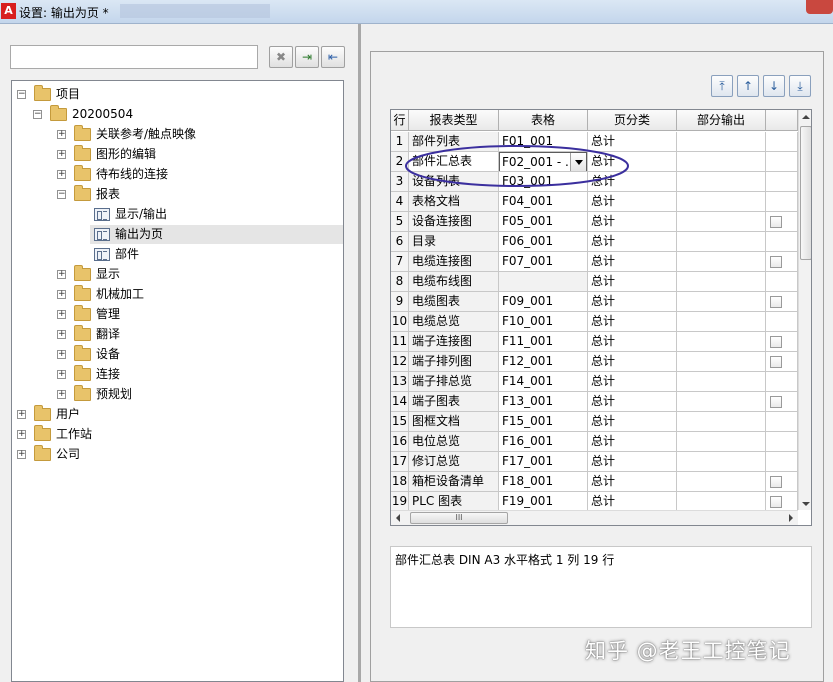  Describe the element at coordinates (543, 242) in the screenshot. I see `form-cell: F06_001` at that location.